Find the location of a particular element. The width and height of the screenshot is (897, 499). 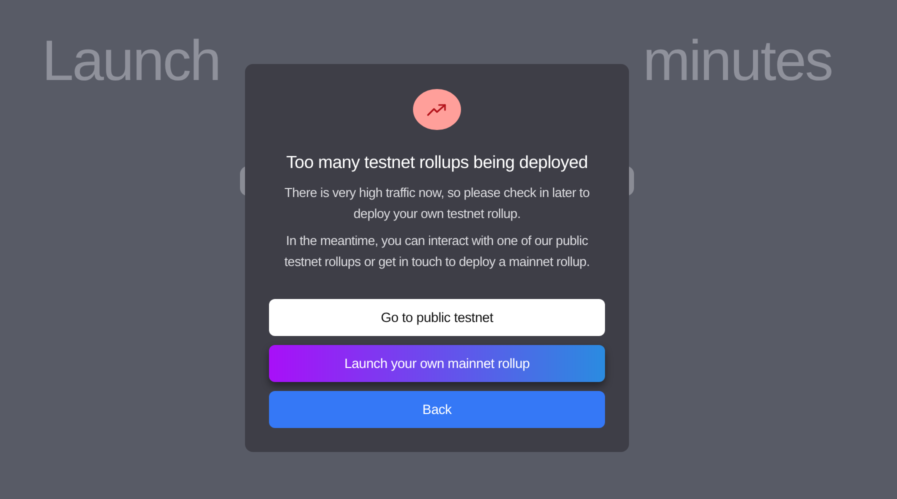

launch-mainnet-button: Launch your own mainnet rollup is located at coordinates (437, 363).